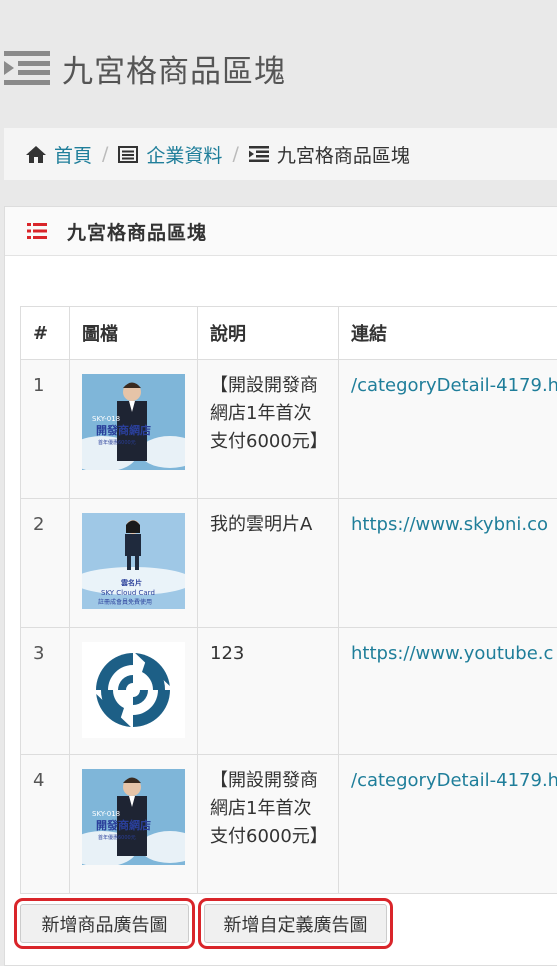 The width and height of the screenshot is (557, 966). What do you see at coordinates (125, 602) in the screenshot?
I see `svg-text: 註冊成會員免費使用` at bounding box center [125, 602].